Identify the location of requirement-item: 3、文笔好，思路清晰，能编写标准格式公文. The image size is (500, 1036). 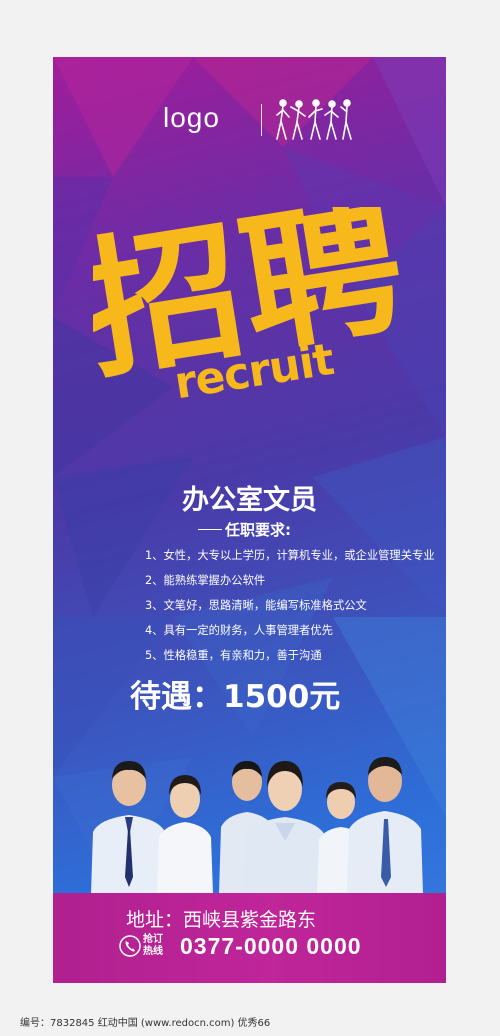
(256, 605).